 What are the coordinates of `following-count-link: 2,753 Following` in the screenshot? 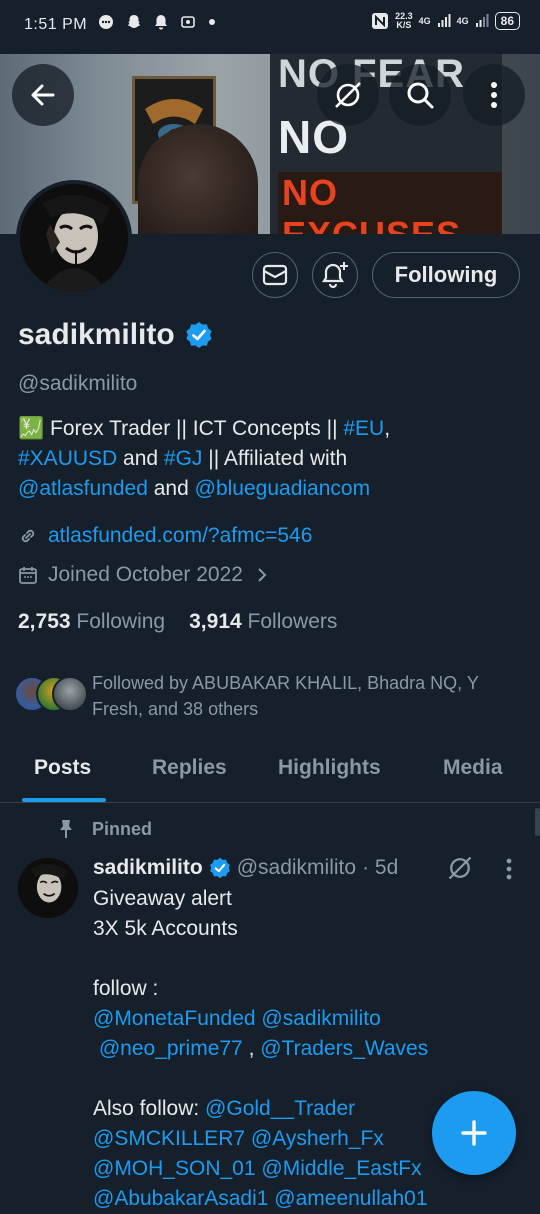 It's located at (91, 622).